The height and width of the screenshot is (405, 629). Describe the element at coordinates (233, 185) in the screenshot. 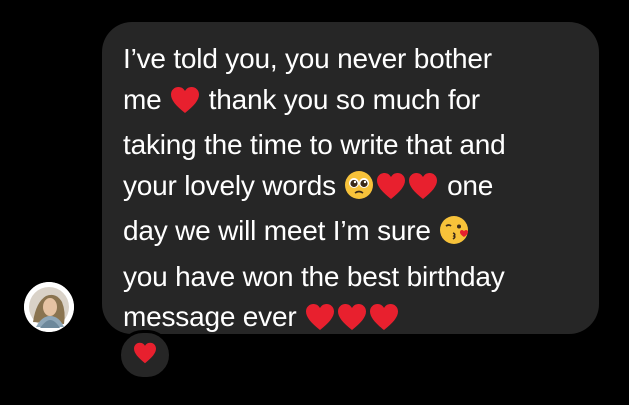

I see `message-text: your lovely words` at that location.